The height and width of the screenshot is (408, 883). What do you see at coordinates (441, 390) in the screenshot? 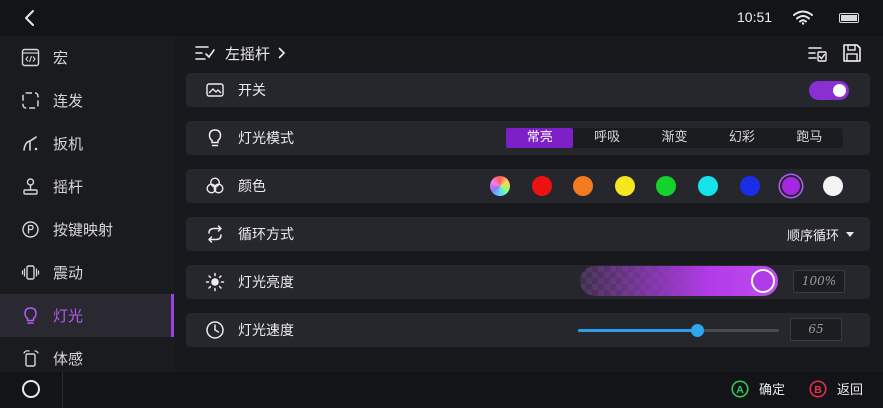
I see `bottom-bar: A 确定 B 返回` at bounding box center [441, 390].